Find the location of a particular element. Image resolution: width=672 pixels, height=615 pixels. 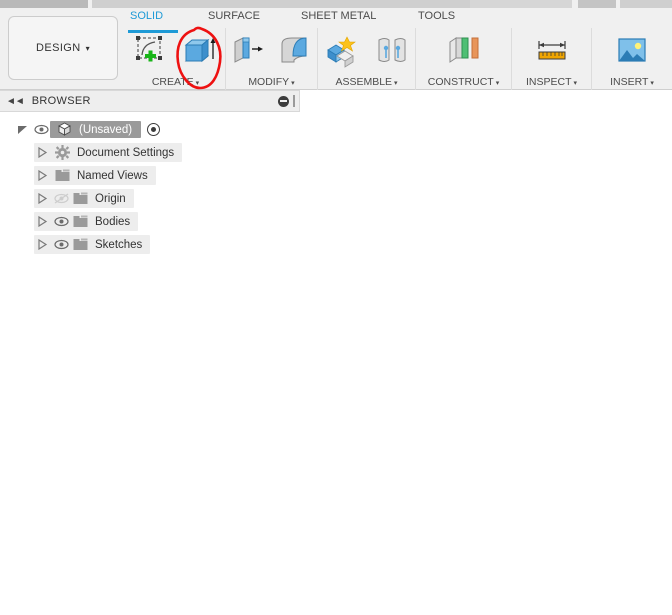

axis-x-line is located at coordinates (336, 591).